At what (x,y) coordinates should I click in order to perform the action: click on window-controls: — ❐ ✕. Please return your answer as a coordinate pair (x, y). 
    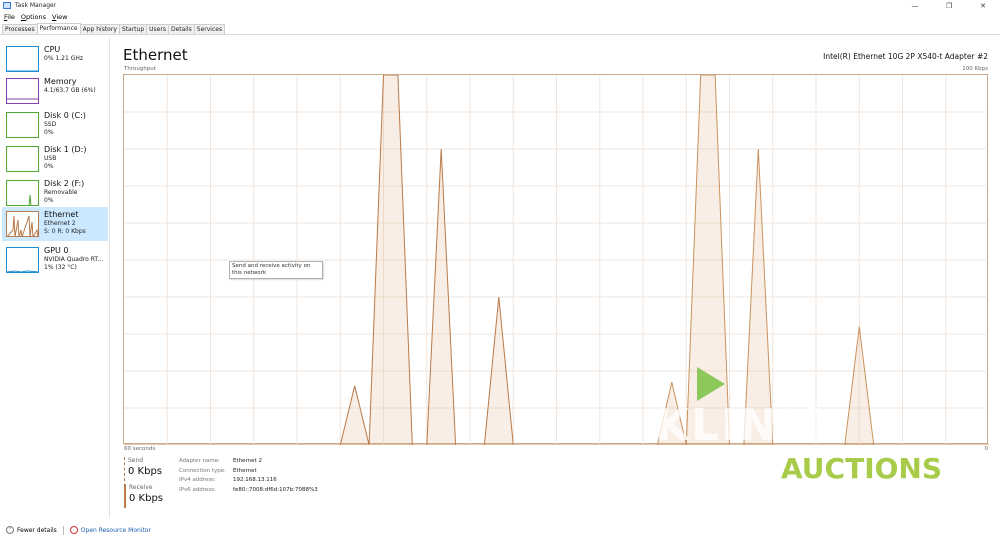
    Looking at the image, I should click on (949, 5).